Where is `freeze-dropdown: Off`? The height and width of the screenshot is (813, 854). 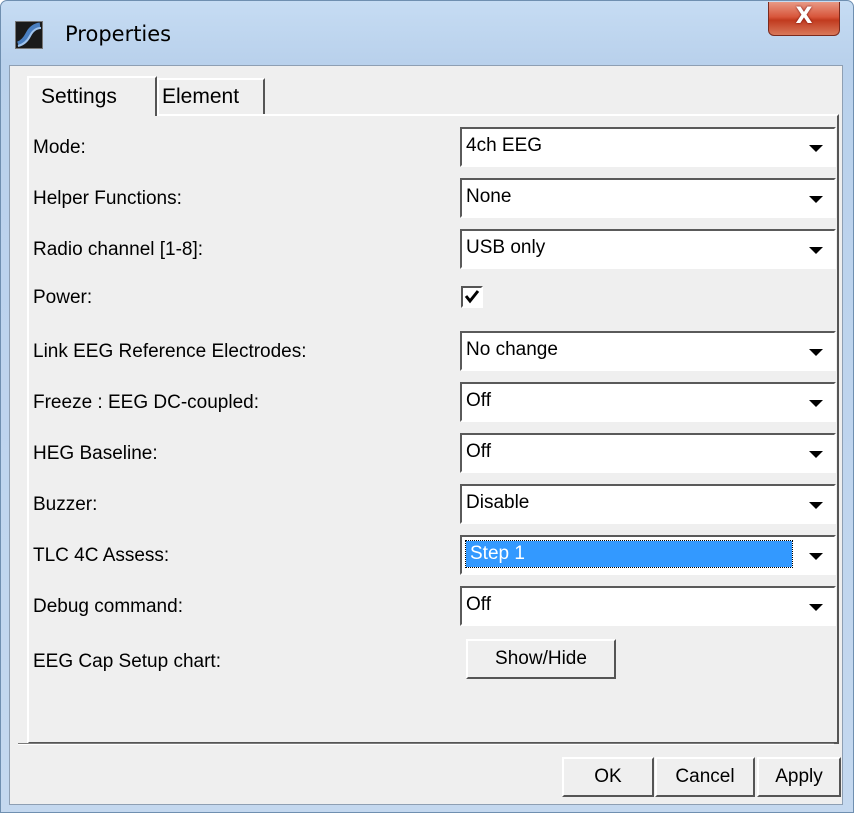 freeze-dropdown: Off is located at coordinates (648, 402).